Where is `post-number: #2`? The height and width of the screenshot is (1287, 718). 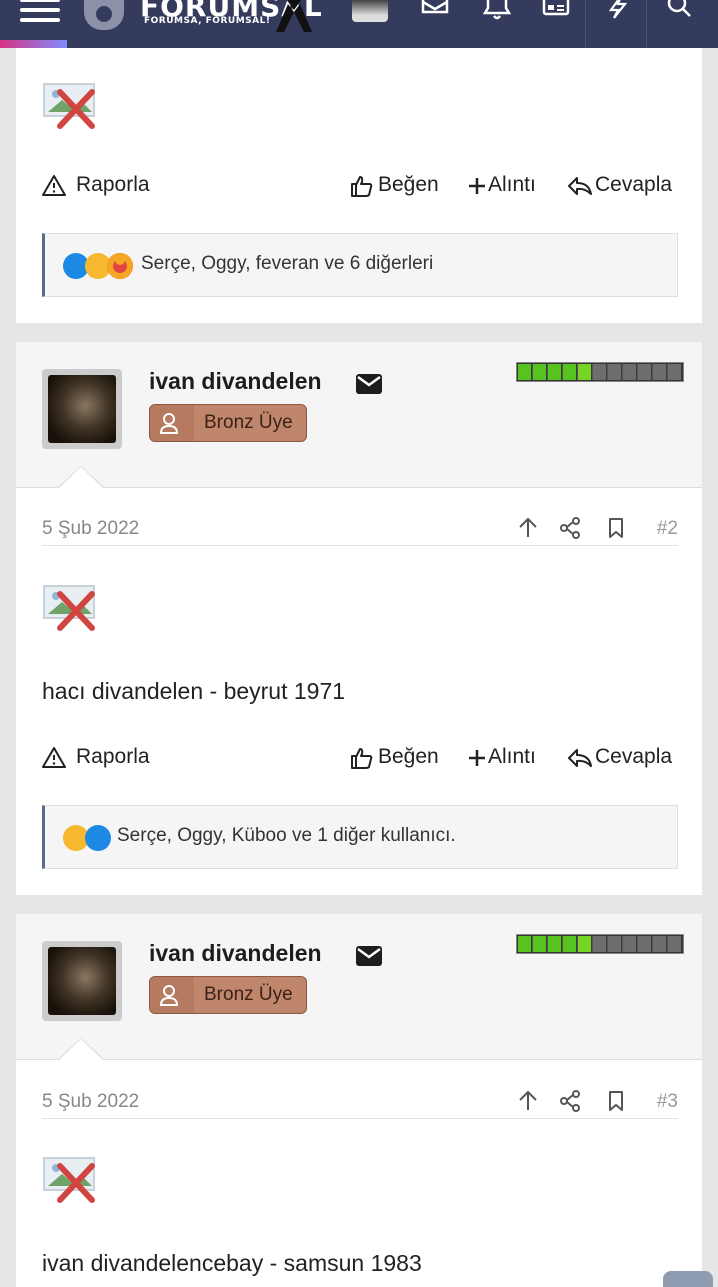 post-number: #2 is located at coordinates (667, 529).